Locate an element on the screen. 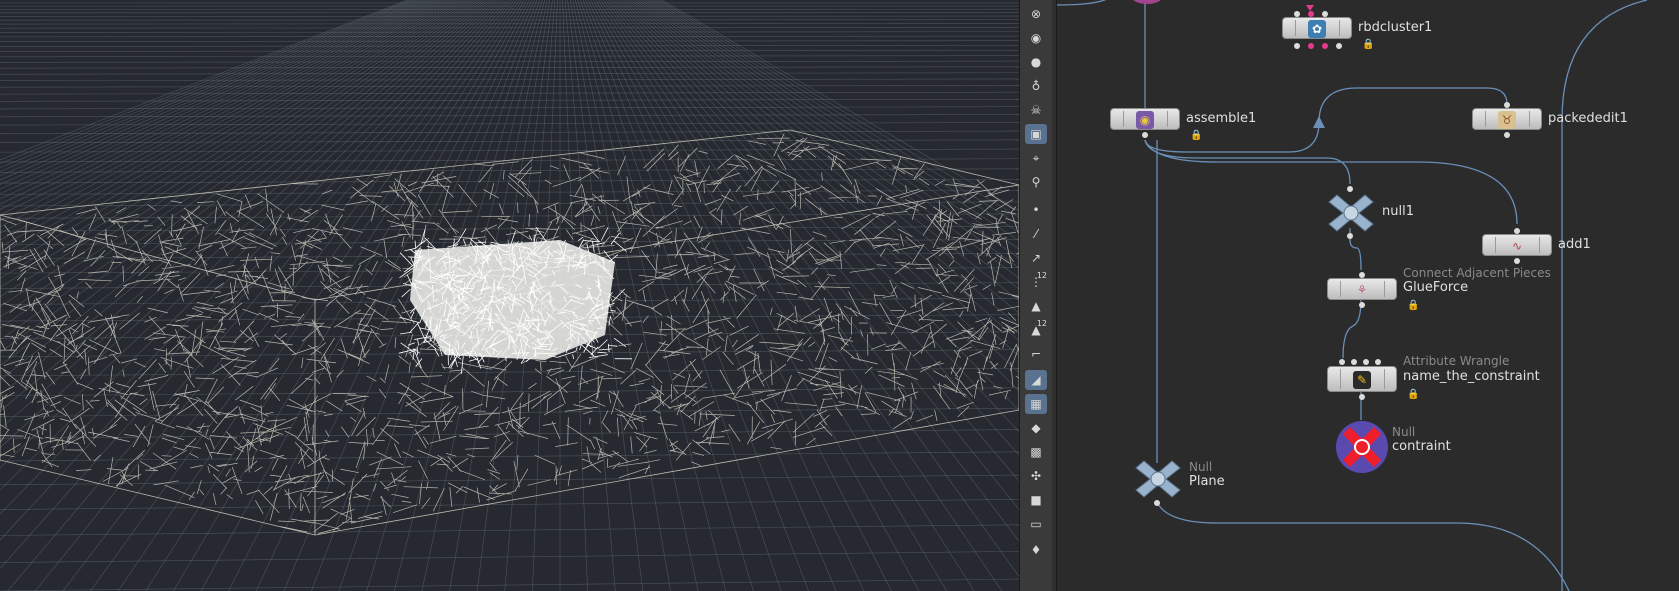 The height and width of the screenshot is (591, 1679). camera-icon: ▣ is located at coordinates (1036, 134).